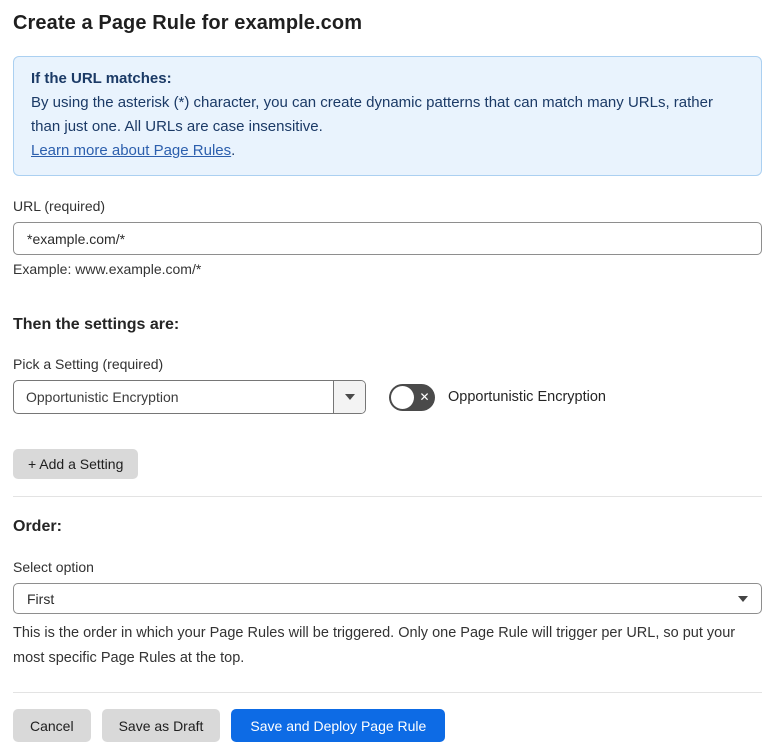 The height and width of the screenshot is (742, 775). What do you see at coordinates (387, 151) in the screenshot?
I see `info-box-link-line: Learn more about Page Rules.` at bounding box center [387, 151].